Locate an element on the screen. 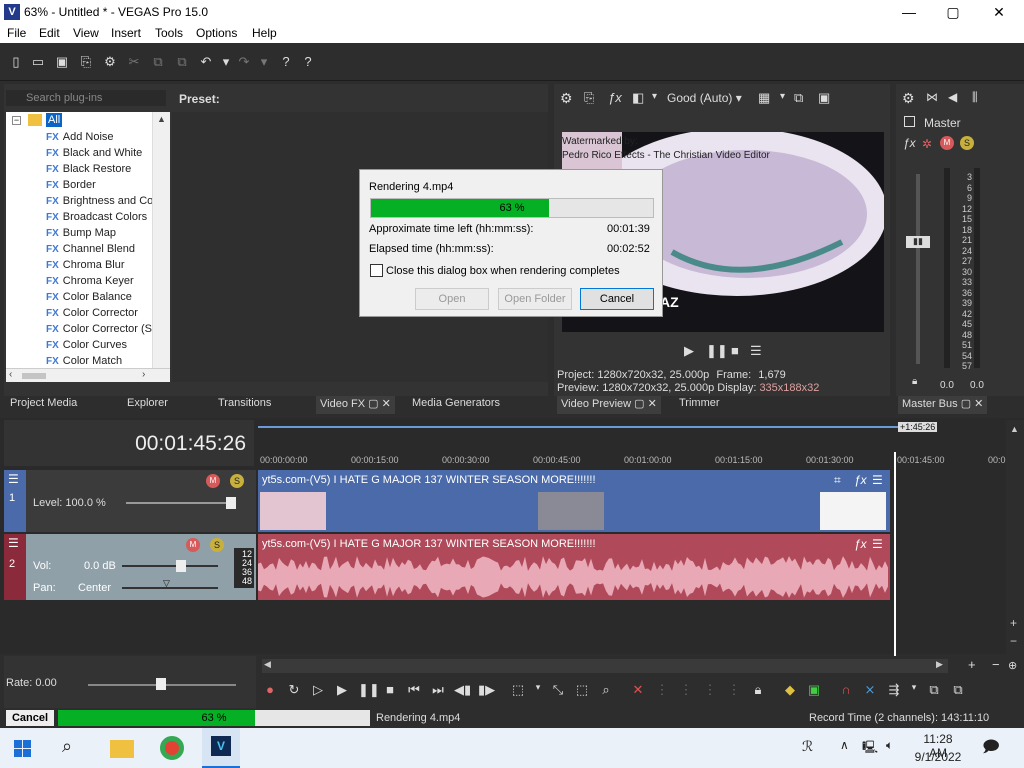  rate-handle is located at coordinates (161, 684).